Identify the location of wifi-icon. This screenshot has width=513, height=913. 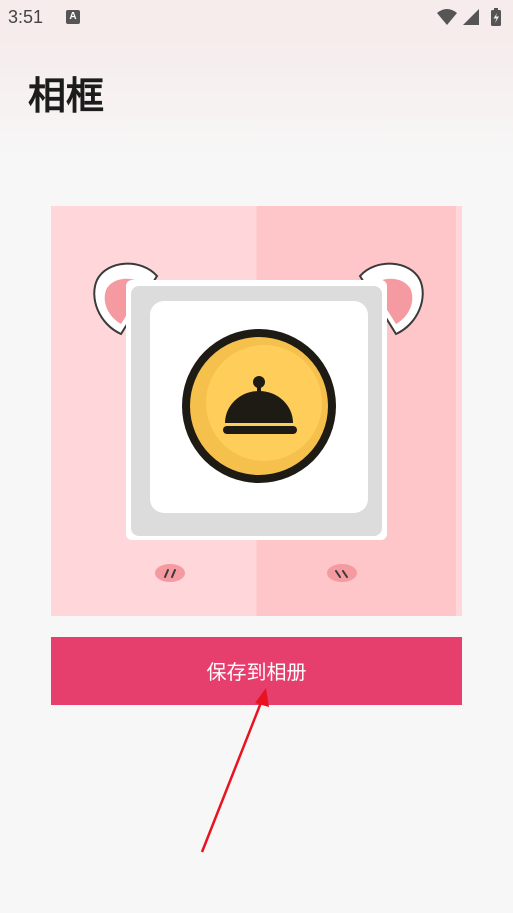
(447, 17).